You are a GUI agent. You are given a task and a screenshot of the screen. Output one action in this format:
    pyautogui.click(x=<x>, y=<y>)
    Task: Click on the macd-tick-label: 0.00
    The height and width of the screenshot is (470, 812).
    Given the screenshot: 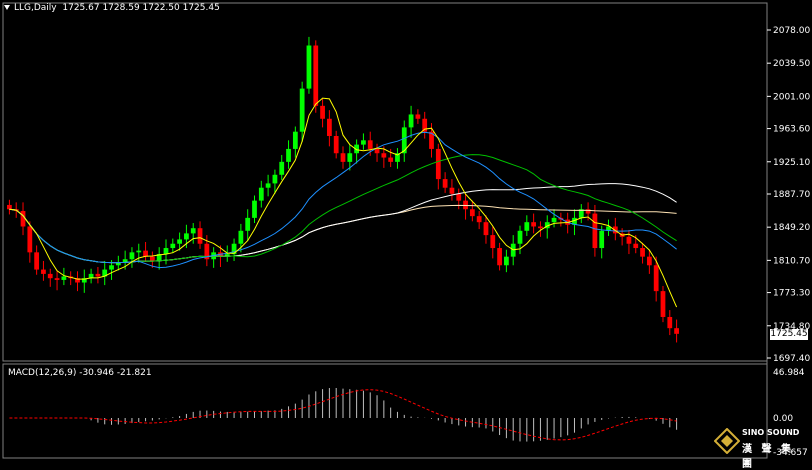 What is the action you would take?
    pyautogui.click(x=783, y=419)
    